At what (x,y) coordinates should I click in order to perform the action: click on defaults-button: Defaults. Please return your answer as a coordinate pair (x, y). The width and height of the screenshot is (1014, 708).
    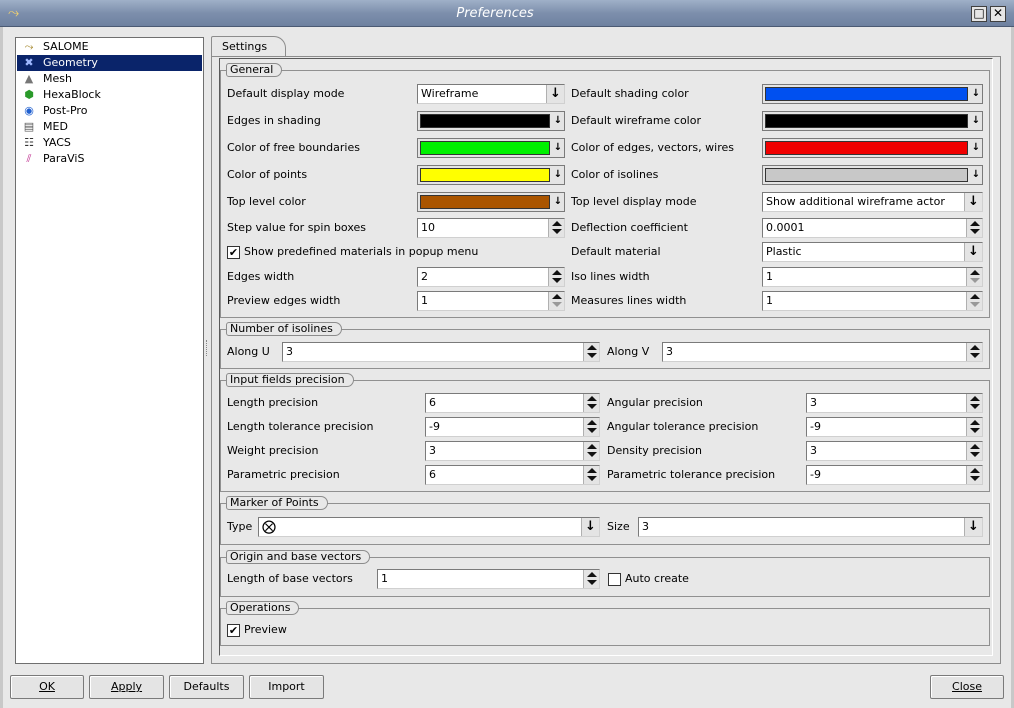
    Looking at the image, I should click on (206, 687).